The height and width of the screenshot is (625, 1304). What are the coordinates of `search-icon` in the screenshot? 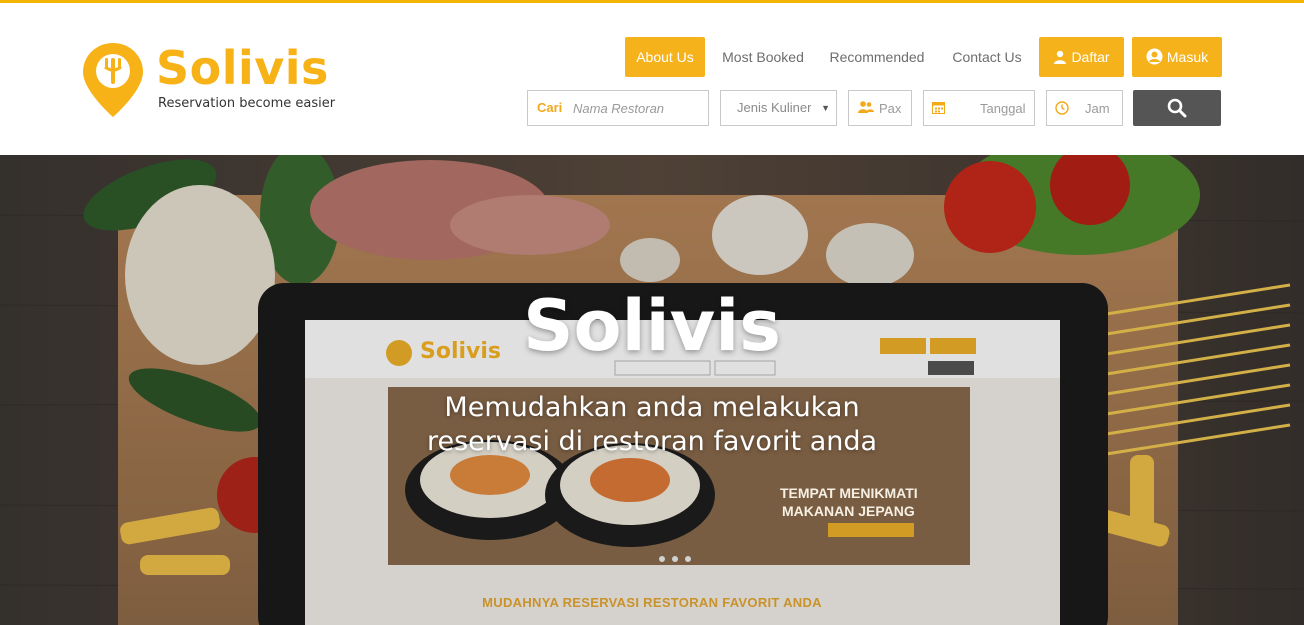 It's located at (1177, 108).